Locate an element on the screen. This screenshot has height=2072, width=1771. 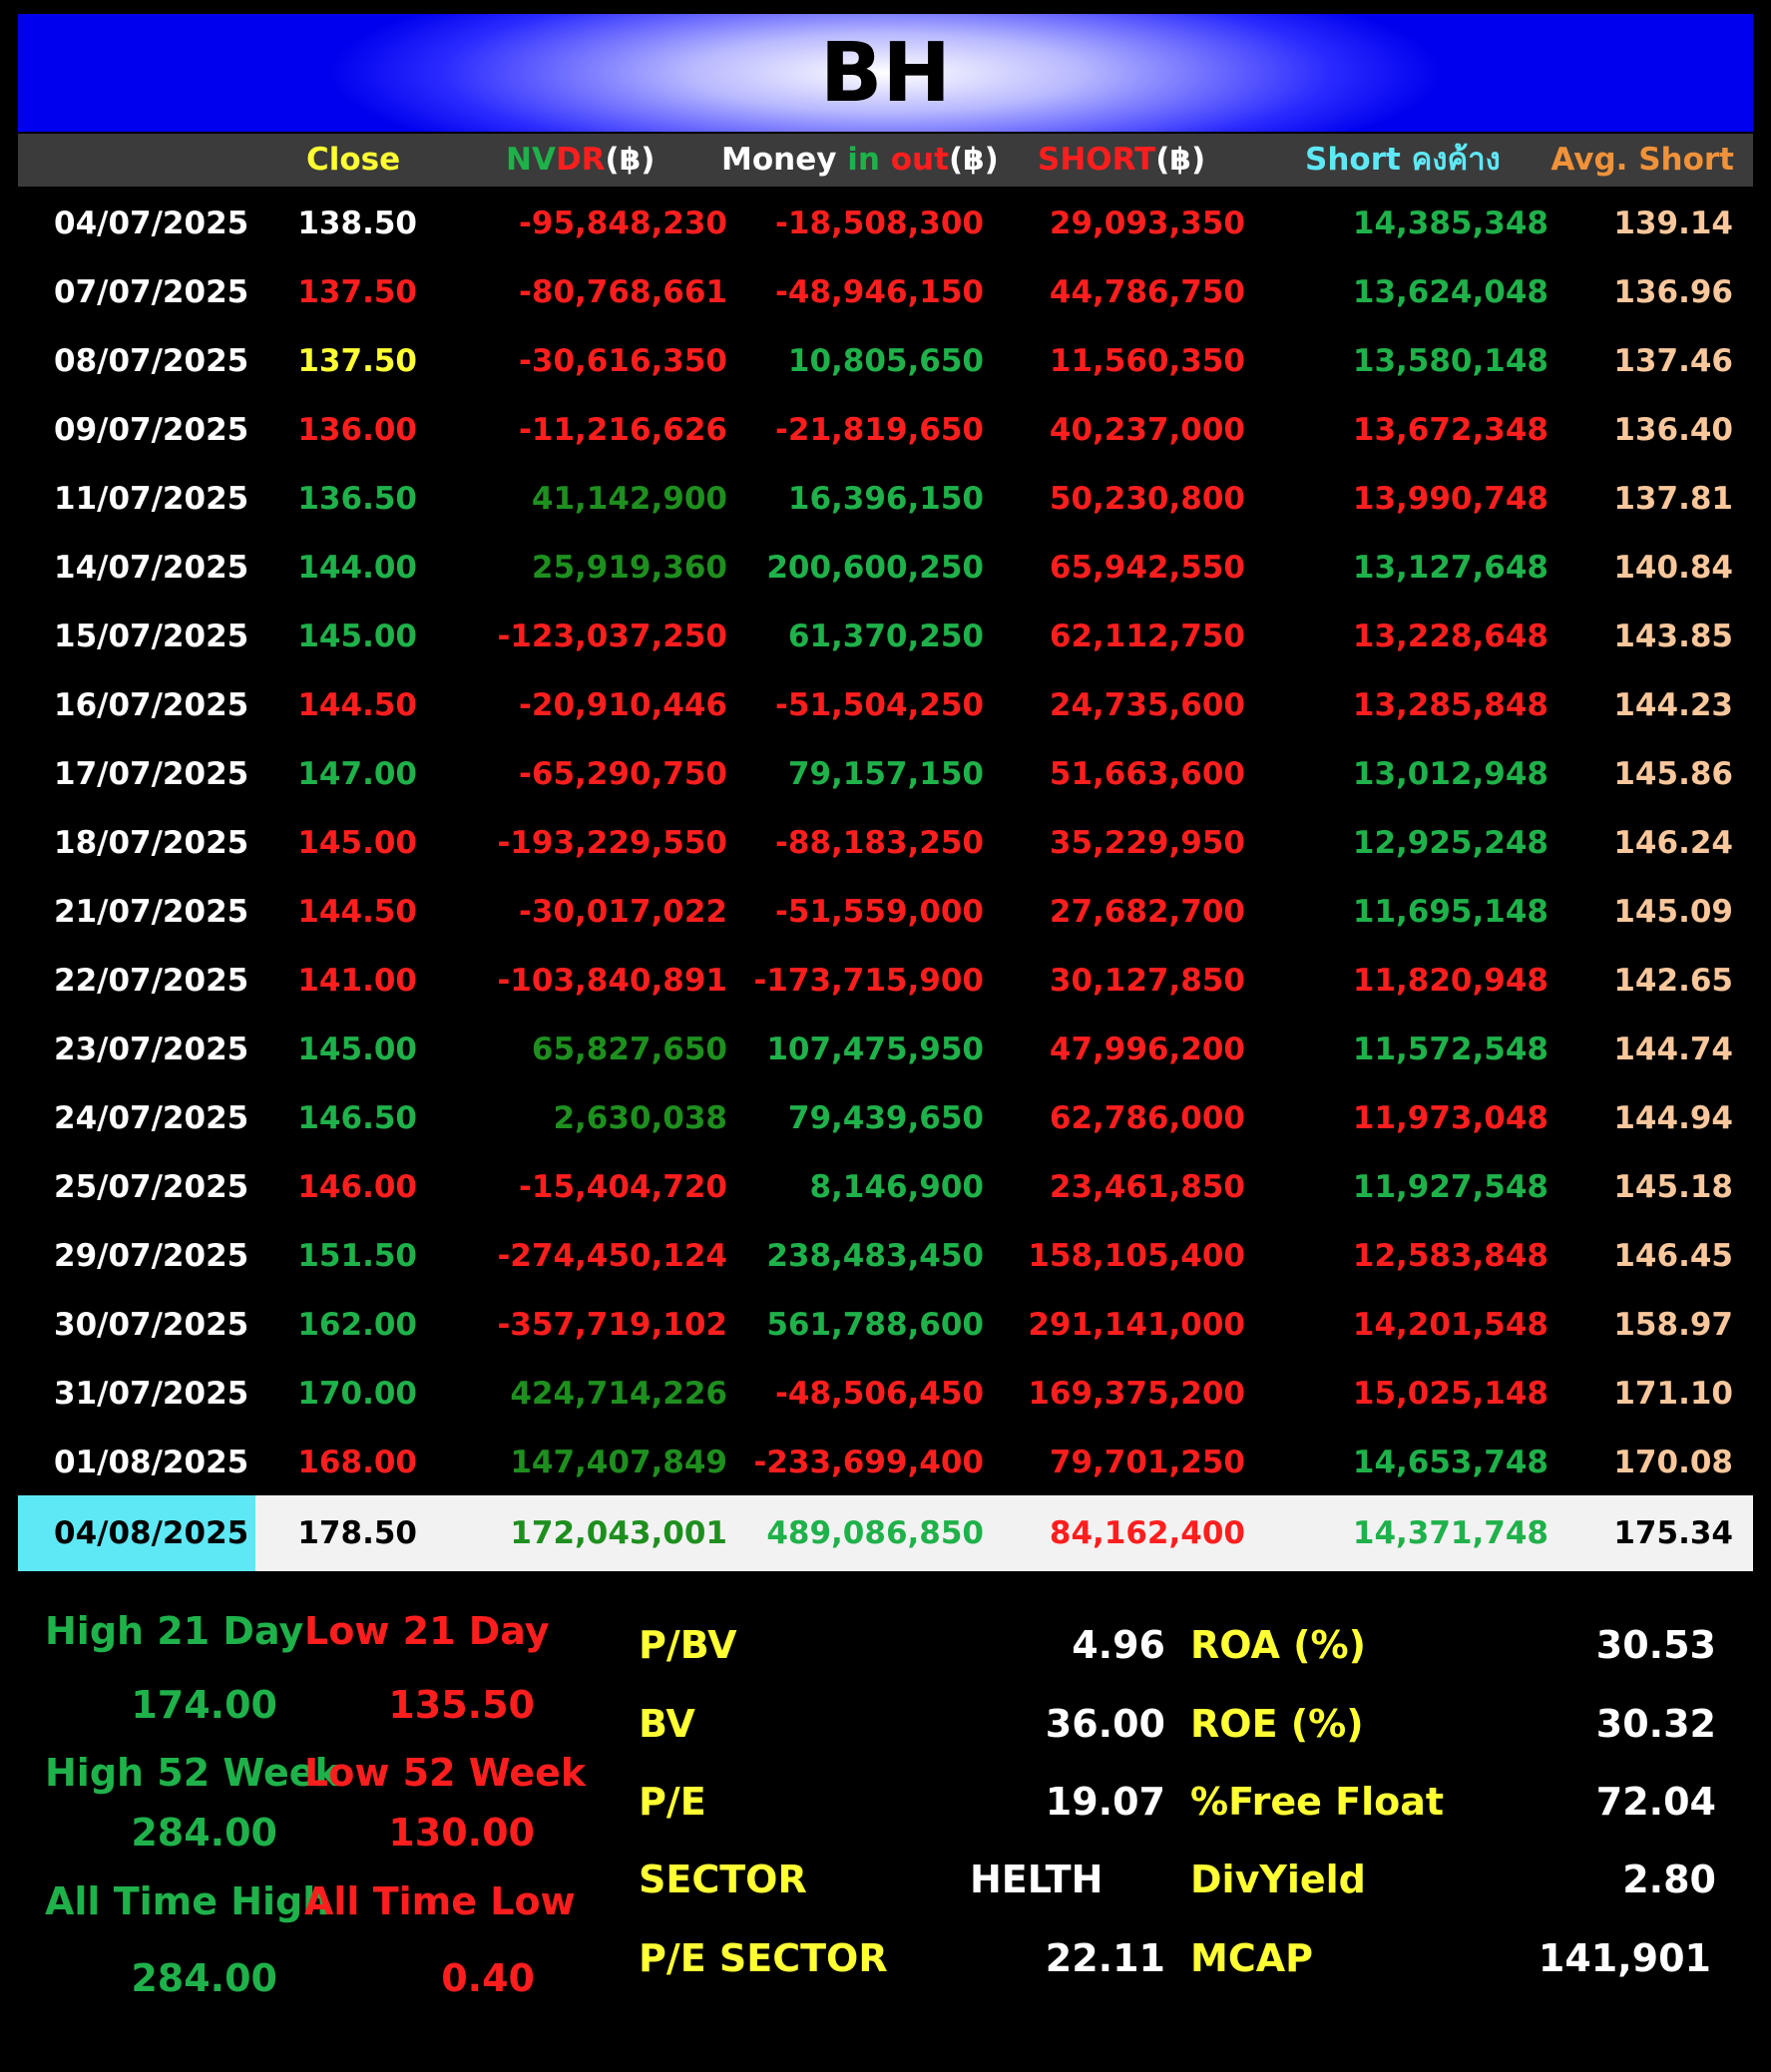
cell-avg-short: 170.08 is located at coordinates (1673, 1462).